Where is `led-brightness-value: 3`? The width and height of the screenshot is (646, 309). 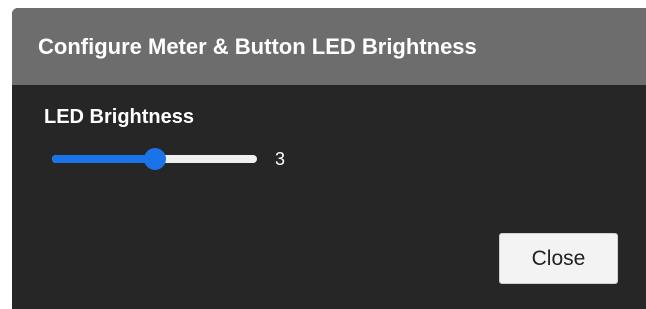
led-brightness-value: 3 is located at coordinates (280, 158).